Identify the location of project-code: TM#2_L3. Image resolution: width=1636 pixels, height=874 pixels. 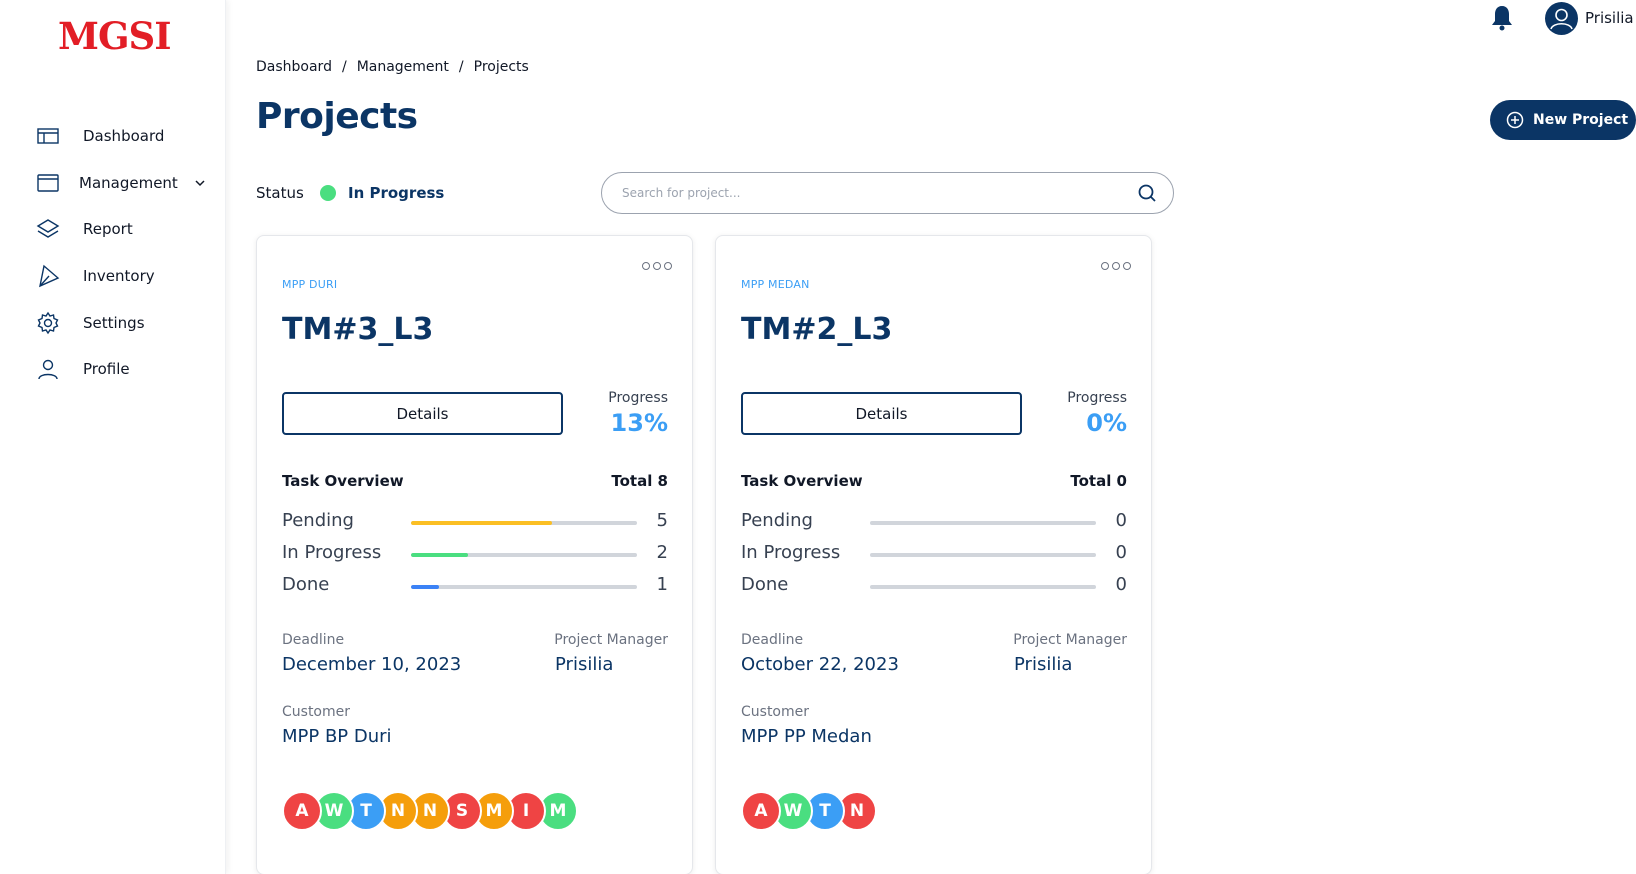
(817, 329).